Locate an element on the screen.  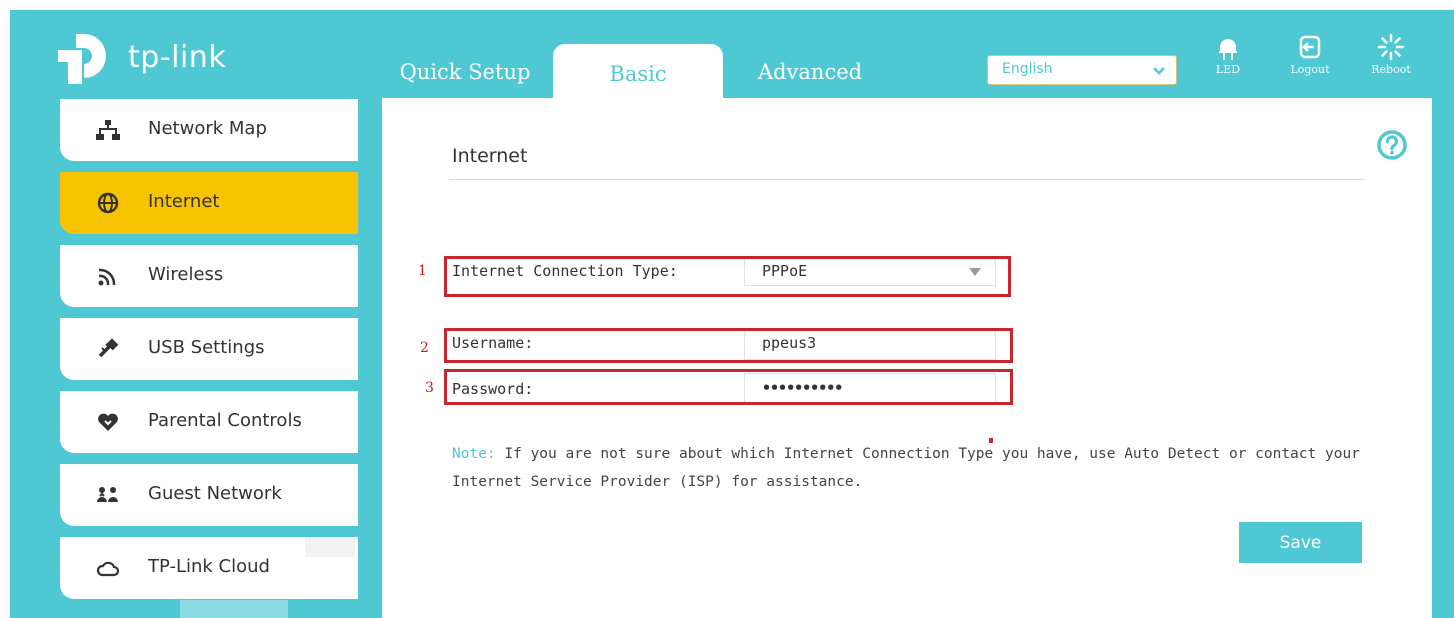
page-title: Internet is located at coordinates (490, 156).